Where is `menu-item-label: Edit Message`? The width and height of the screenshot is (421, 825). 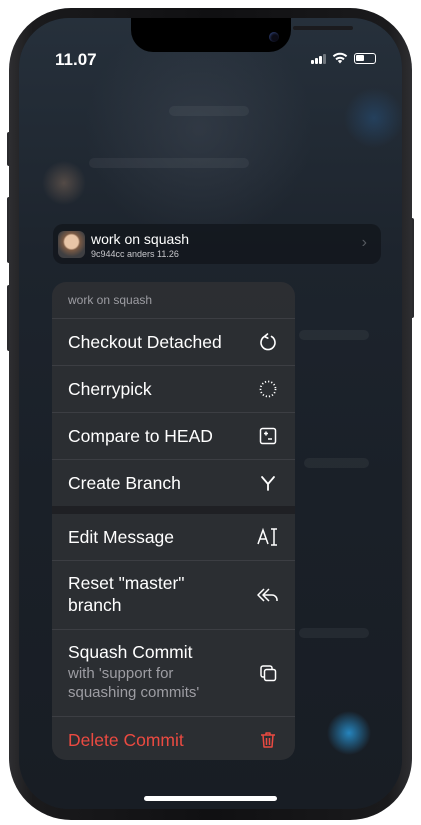
menu-item-label: Edit Message is located at coordinates (121, 537).